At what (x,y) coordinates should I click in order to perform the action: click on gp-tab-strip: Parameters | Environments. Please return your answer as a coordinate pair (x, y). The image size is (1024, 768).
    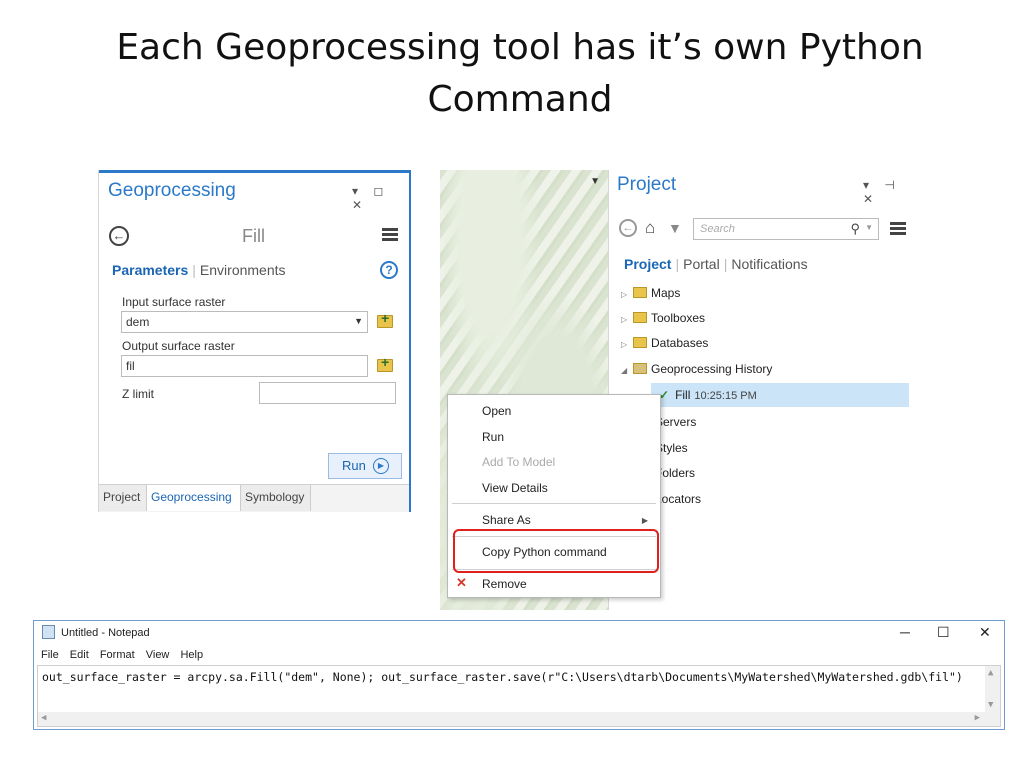
    Looking at the image, I should click on (199, 270).